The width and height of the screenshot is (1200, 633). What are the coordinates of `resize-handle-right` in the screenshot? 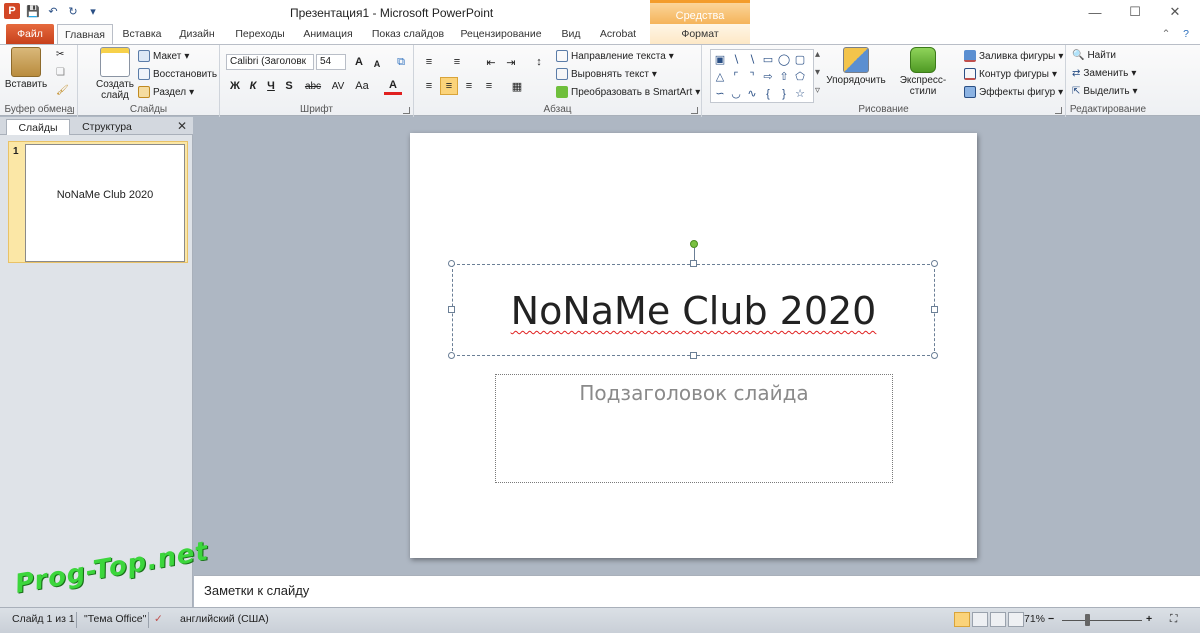 It's located at (934, 309).